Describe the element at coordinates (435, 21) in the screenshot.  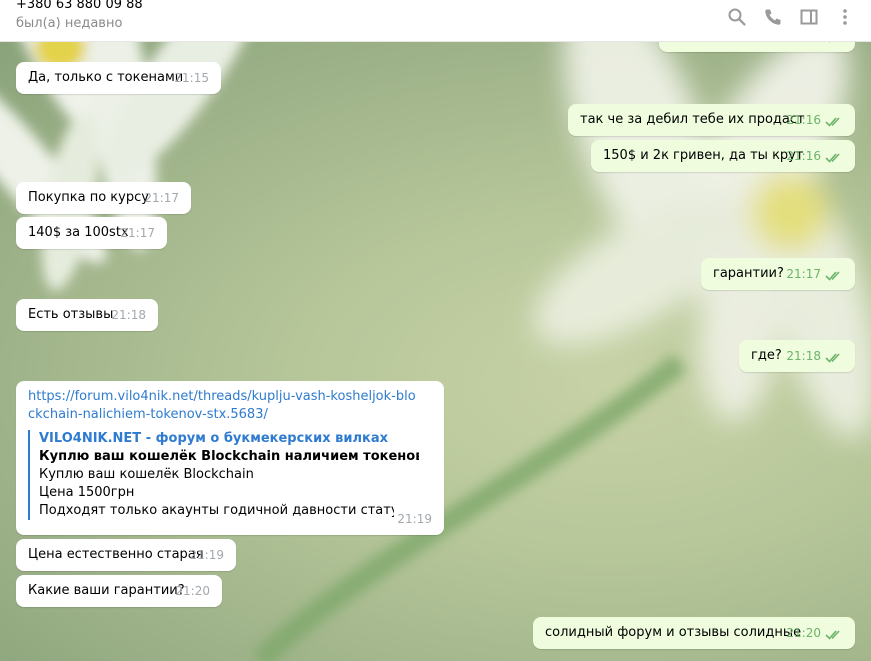
I see `chat-header: +380 63 880 09 88 был(а) недавно` at that location.